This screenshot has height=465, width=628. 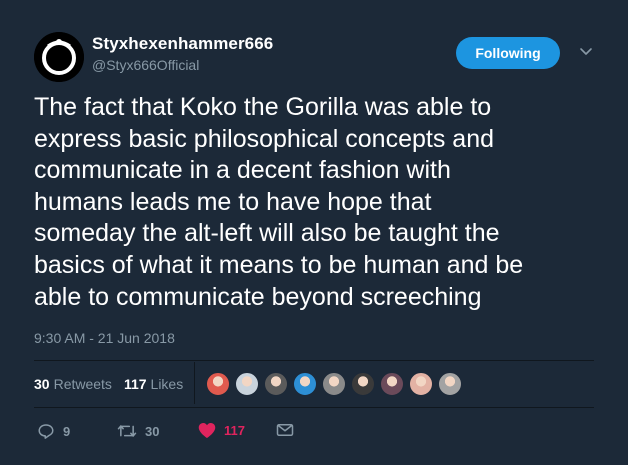 What do you see at coordinates (82, 384) in the screenshot?
I see `retweets-label: Retweets` at bounding box center [82, 384].